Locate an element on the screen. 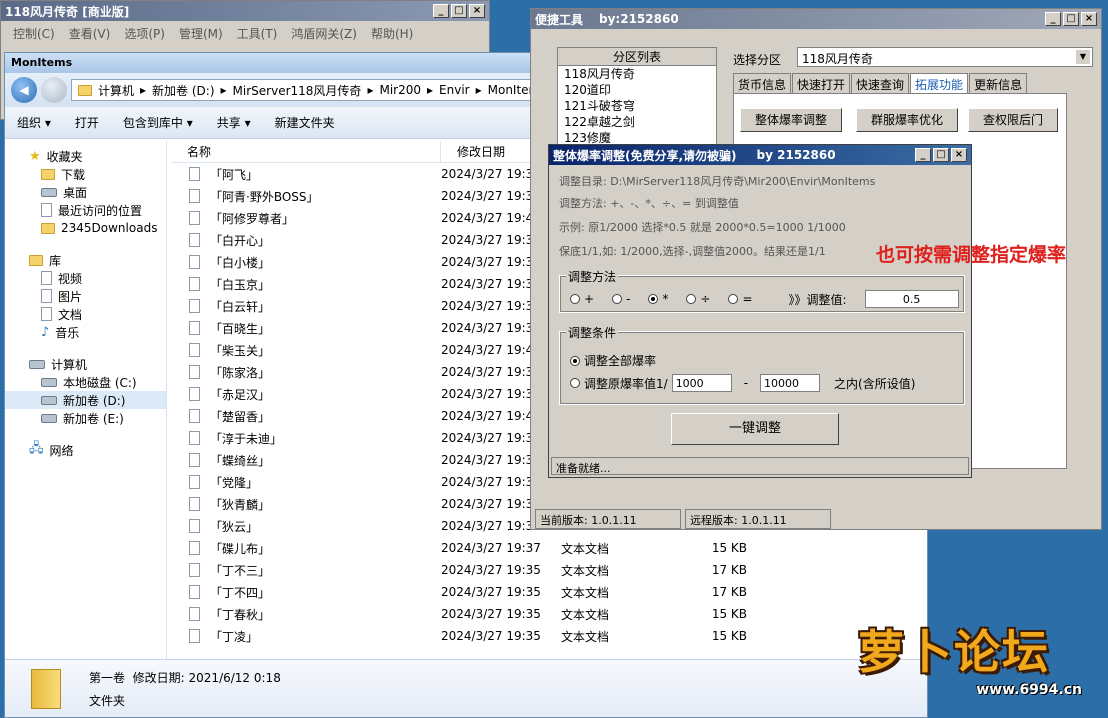  file-row: 「丁凌」 2024/3/27 19:35 文本文档 15 KB is located at coordinates (549, 636).